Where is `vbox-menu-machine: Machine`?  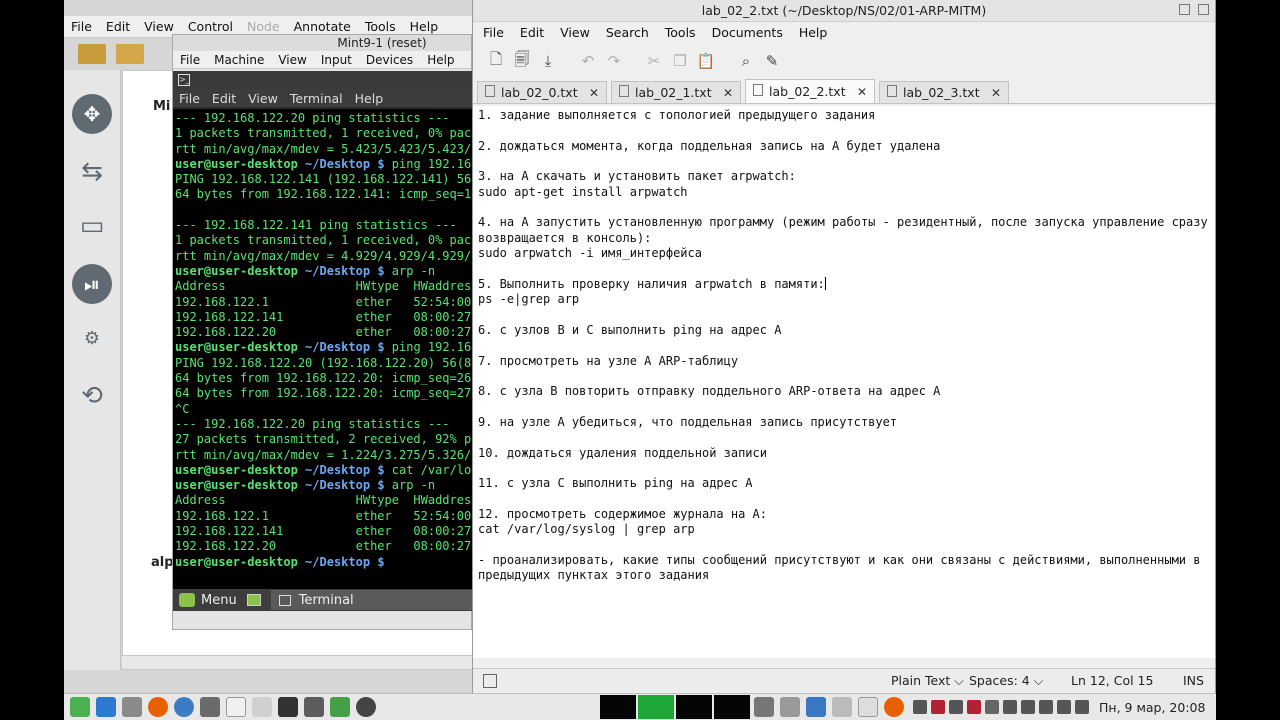 vbox-menu-machine: Machine is located at coordinates (239, 60).